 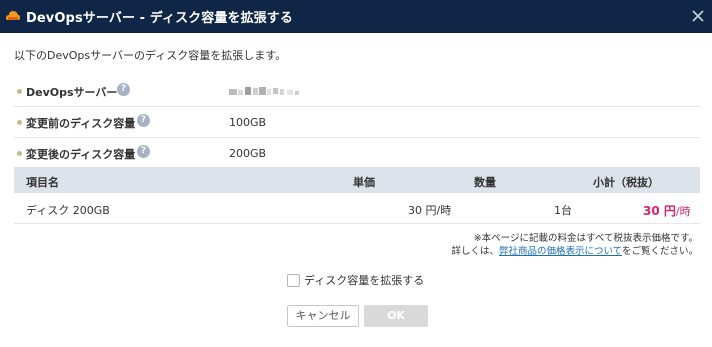 What do you see at coordinates (659, 211) in the screenshot?
I see `subtotal-amount: 30 円` at bounding box center [659, 211].